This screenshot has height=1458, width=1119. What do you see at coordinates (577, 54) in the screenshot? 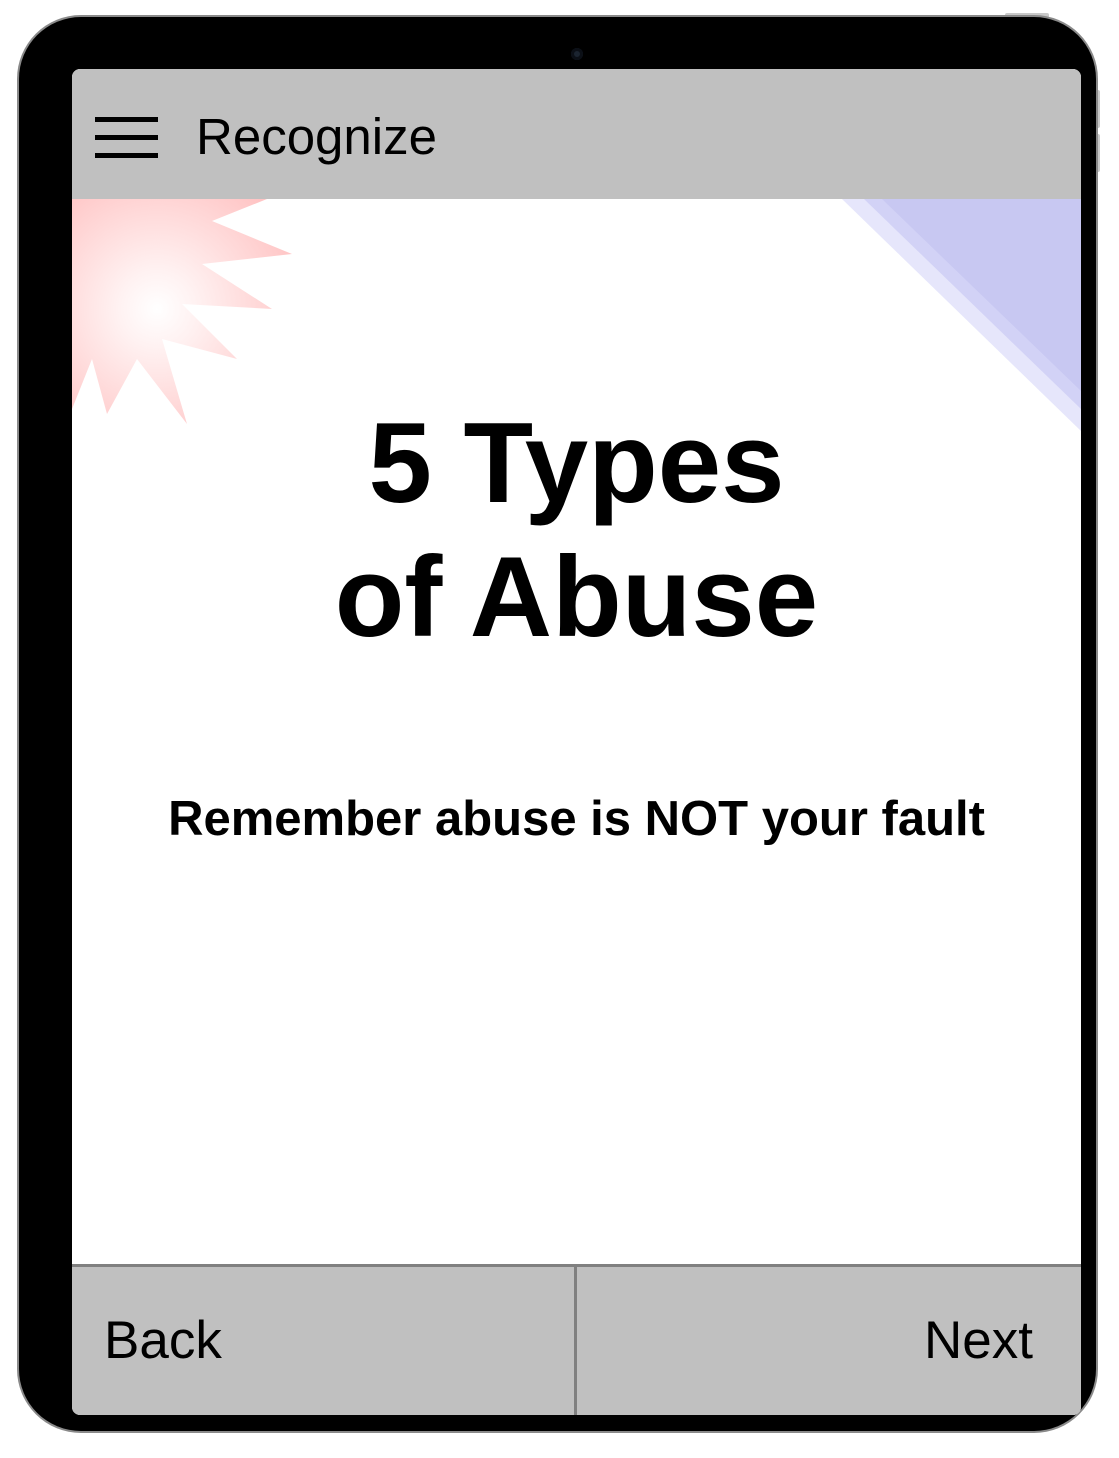
I see `front-camera` at bounding box center [577, 54].